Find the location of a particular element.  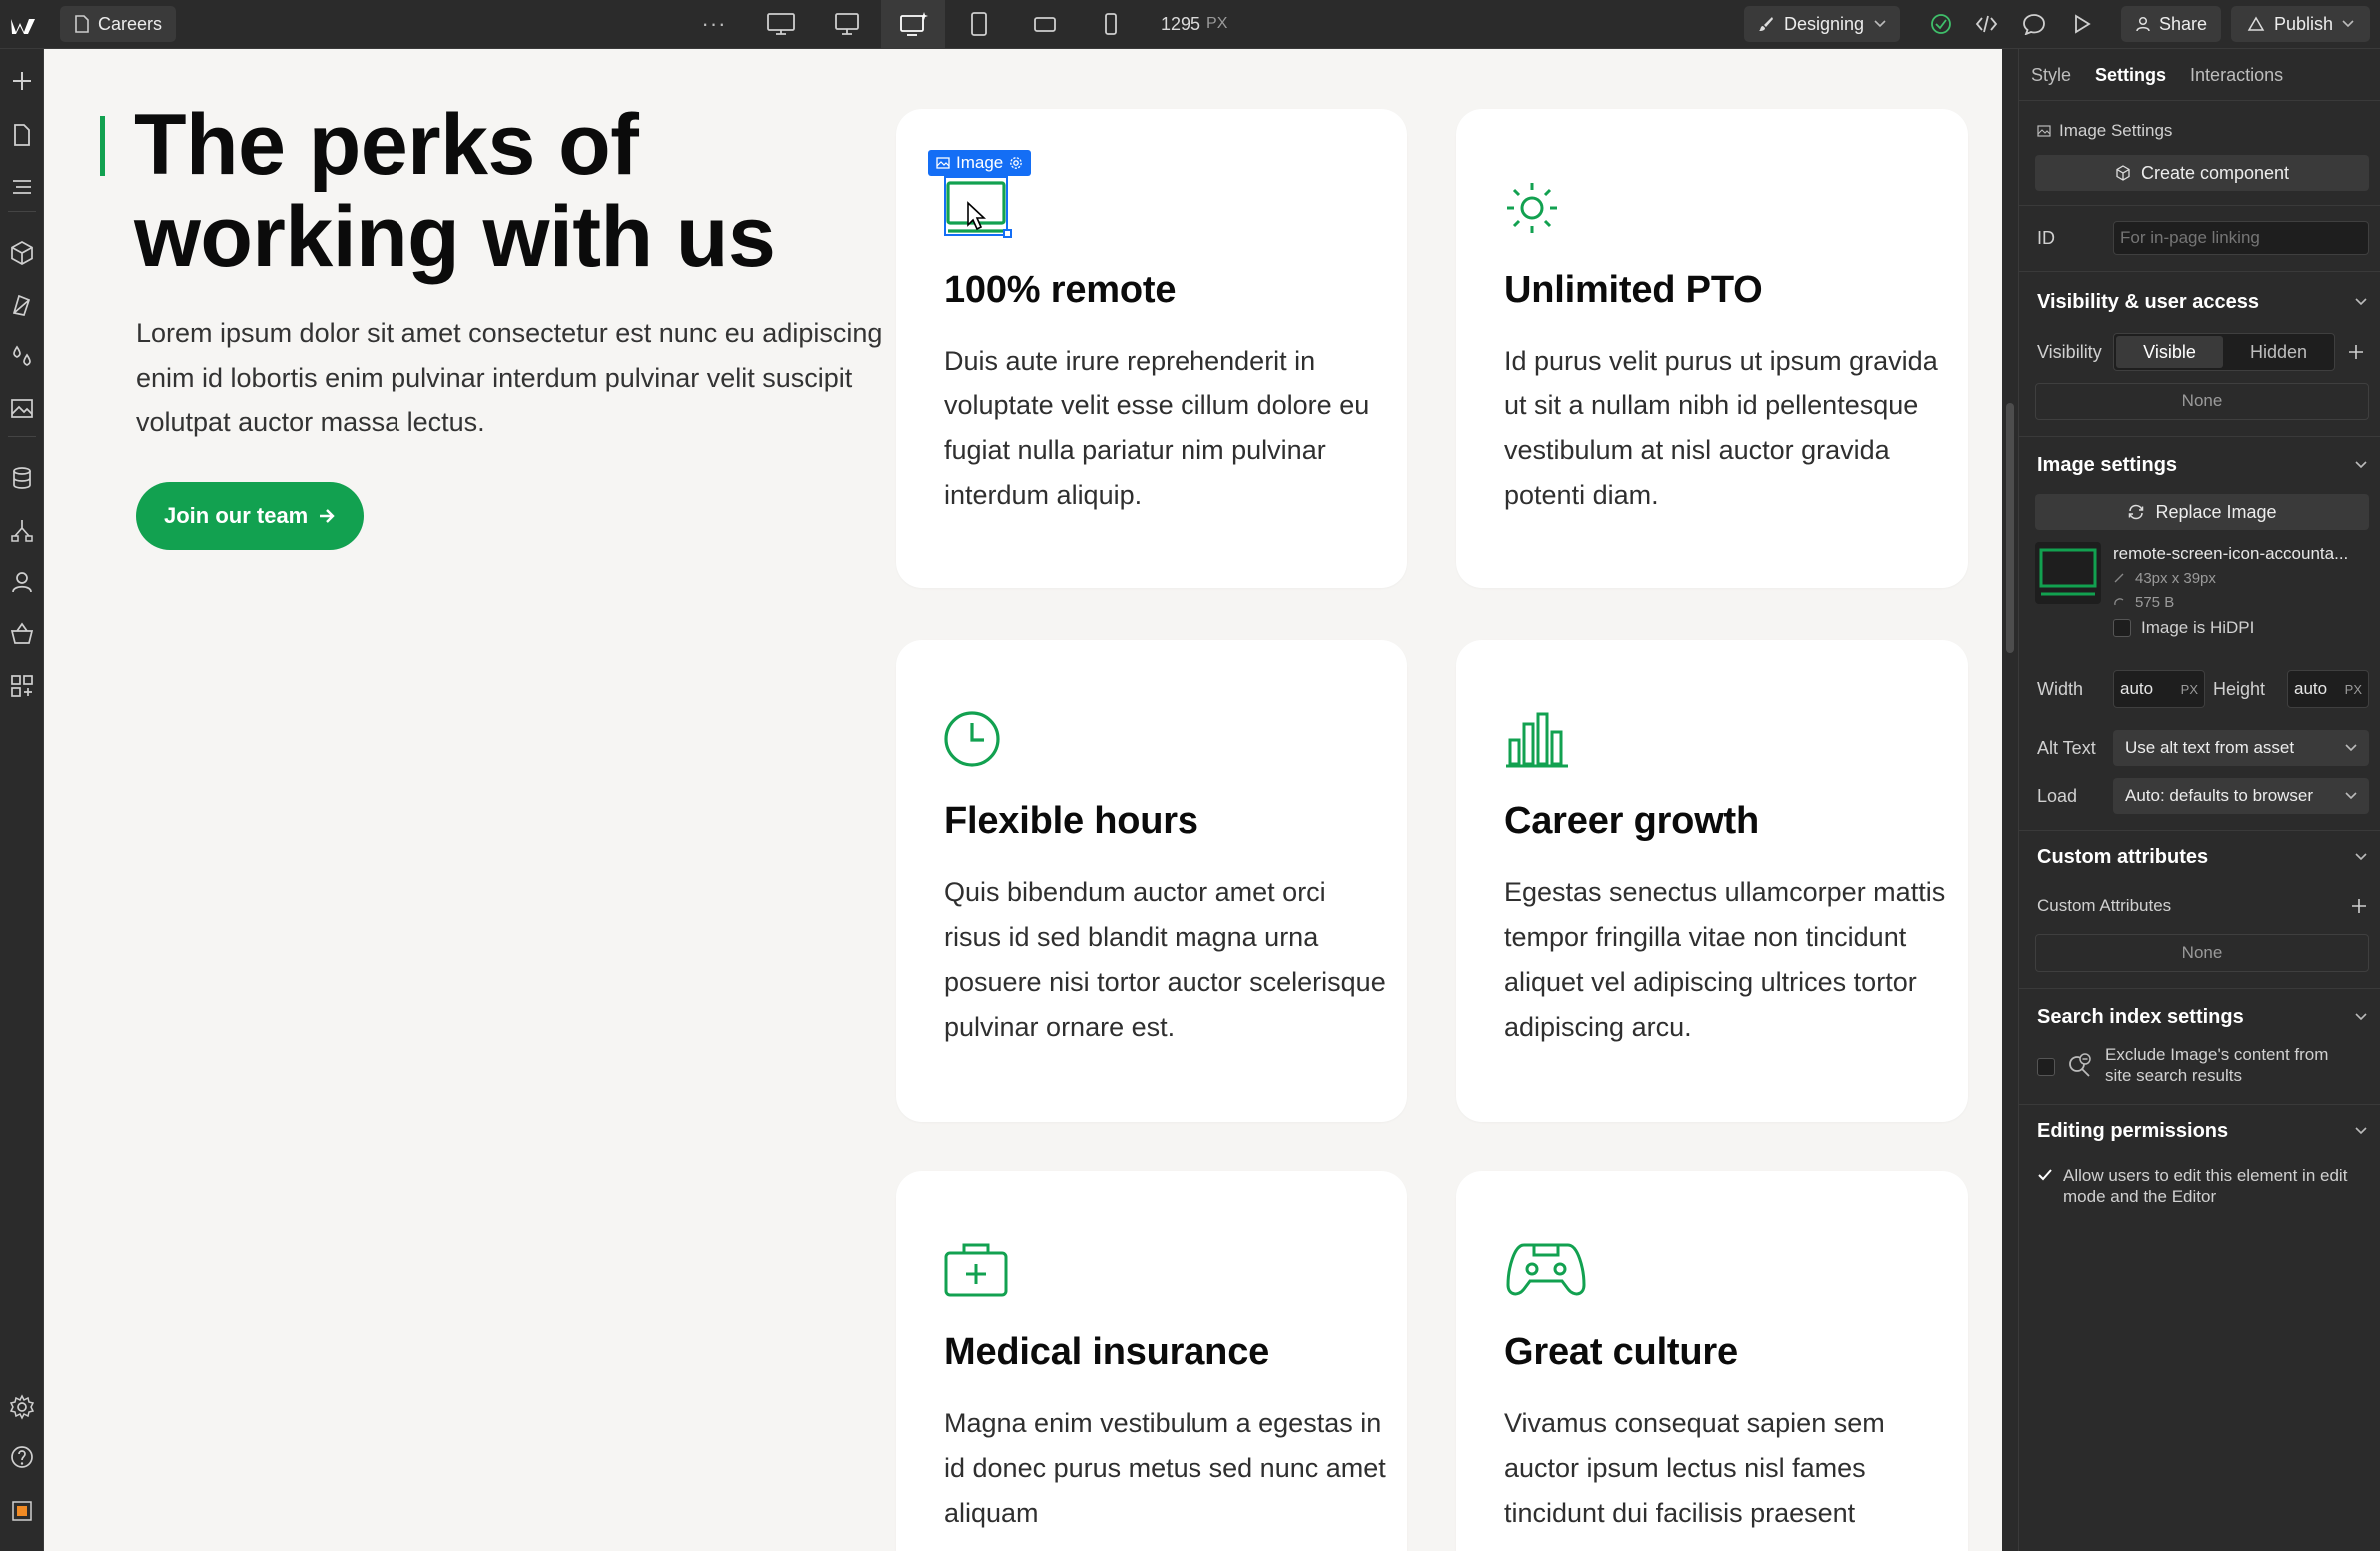

assets-icon is located at coordinates (22, 408).